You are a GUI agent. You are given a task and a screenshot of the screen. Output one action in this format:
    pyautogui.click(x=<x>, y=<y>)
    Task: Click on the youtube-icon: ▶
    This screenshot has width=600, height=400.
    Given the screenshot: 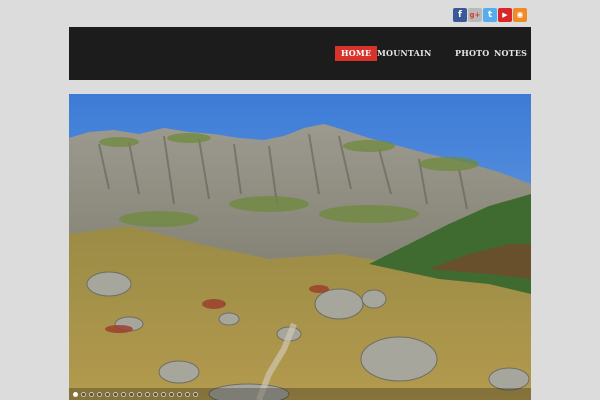 What is the action you would take?
    pyautogui.click(x=505, y=15)
    